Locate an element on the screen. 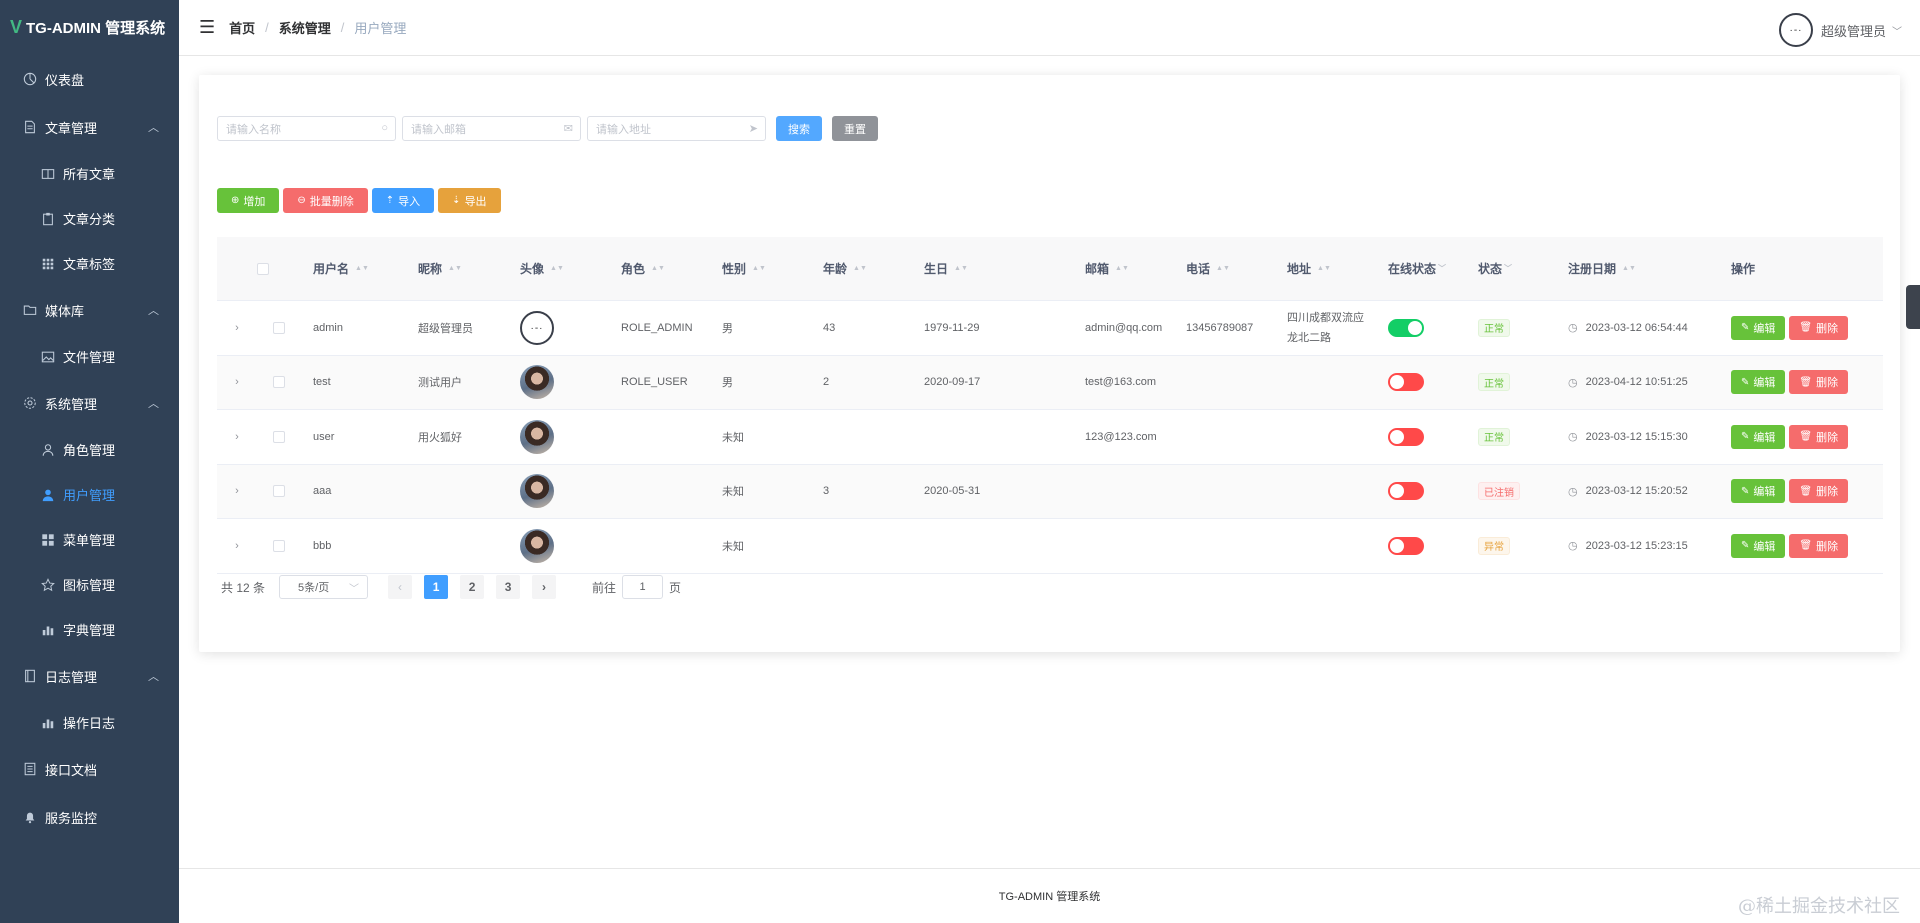 Image resolution: width=1920 pixels, height=923 pixels. prev-page-button: ‹ is located at coordinates (400, 587).